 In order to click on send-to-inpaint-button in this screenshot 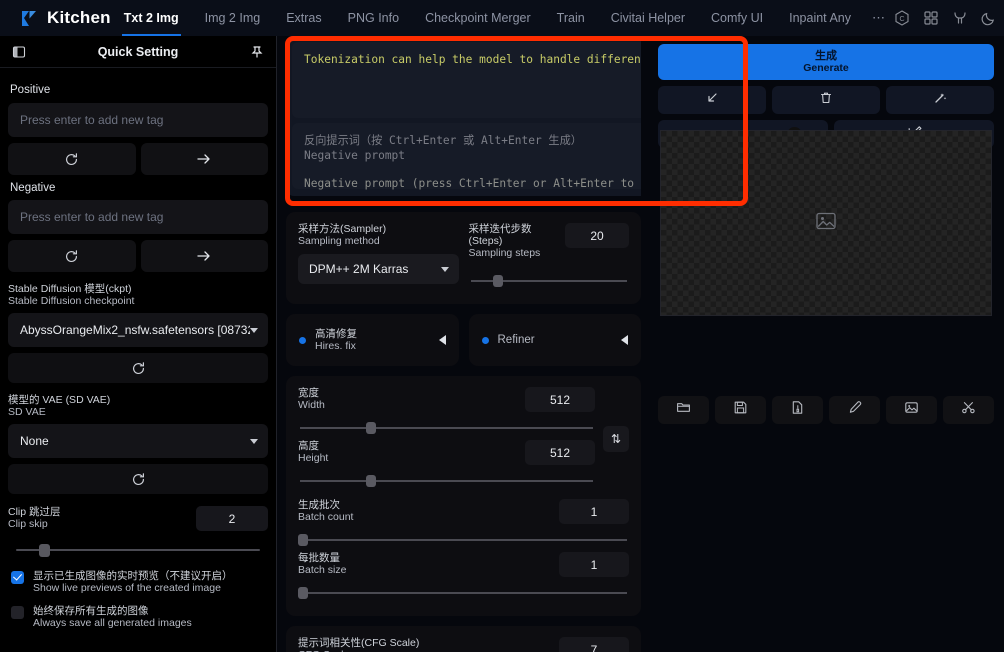, I will do `click(968, 410)`.